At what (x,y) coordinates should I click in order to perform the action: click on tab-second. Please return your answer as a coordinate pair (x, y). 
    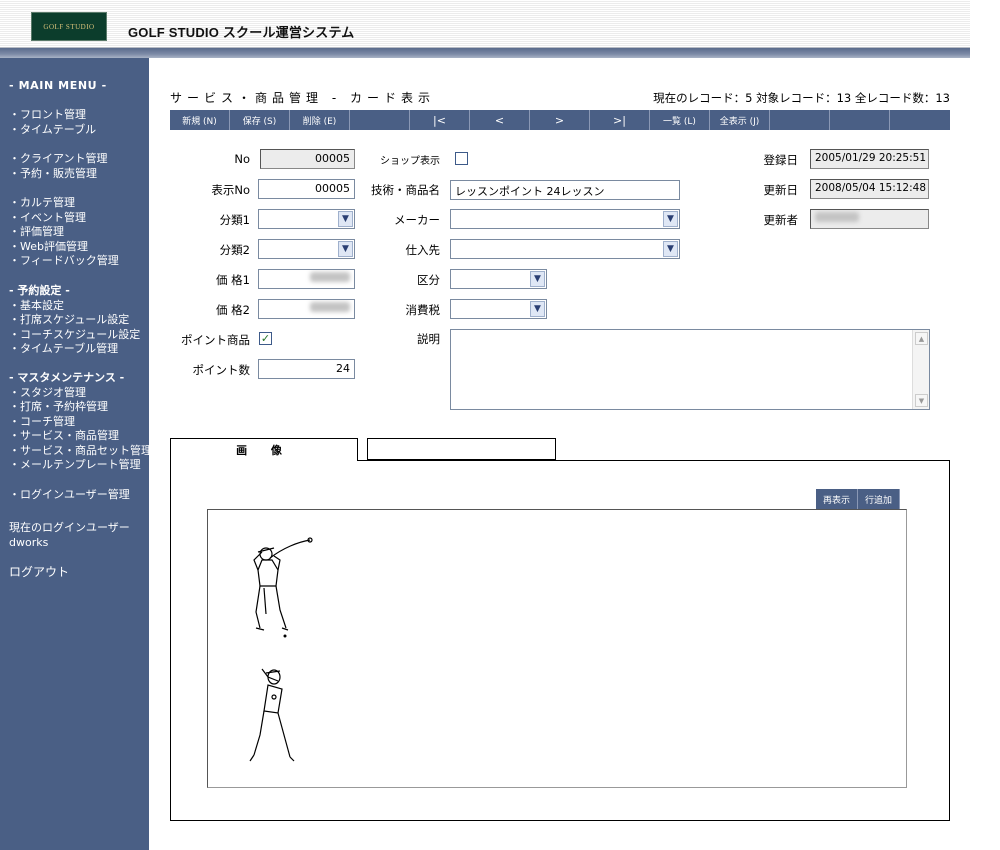
    Looking at the image, I should click on (461, 449).